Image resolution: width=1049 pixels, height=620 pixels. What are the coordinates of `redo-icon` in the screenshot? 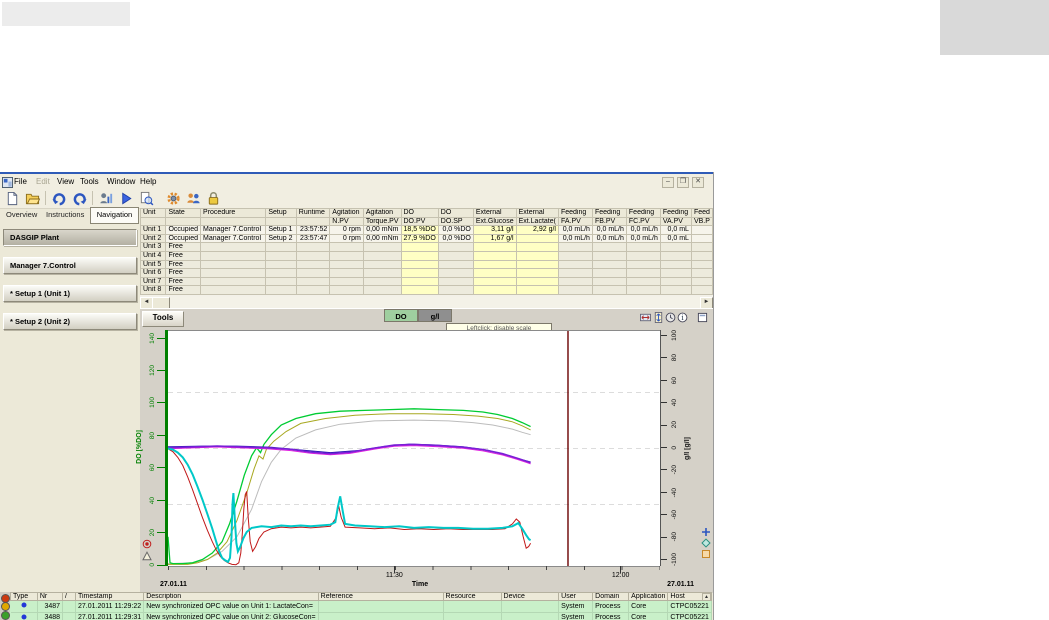 It's located at (79, 198).